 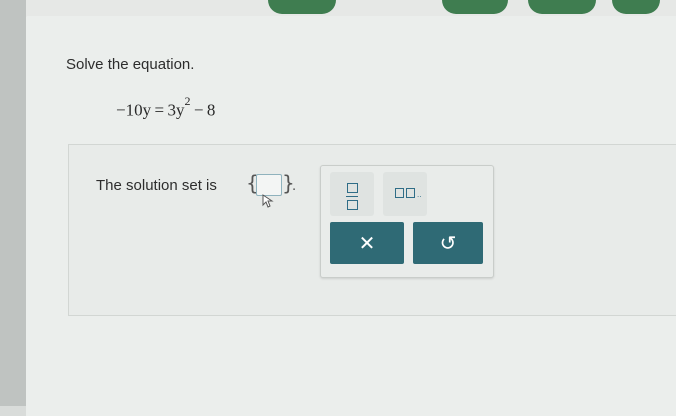 I want to click on undo-button: ↺, so click(x=448, y=243).